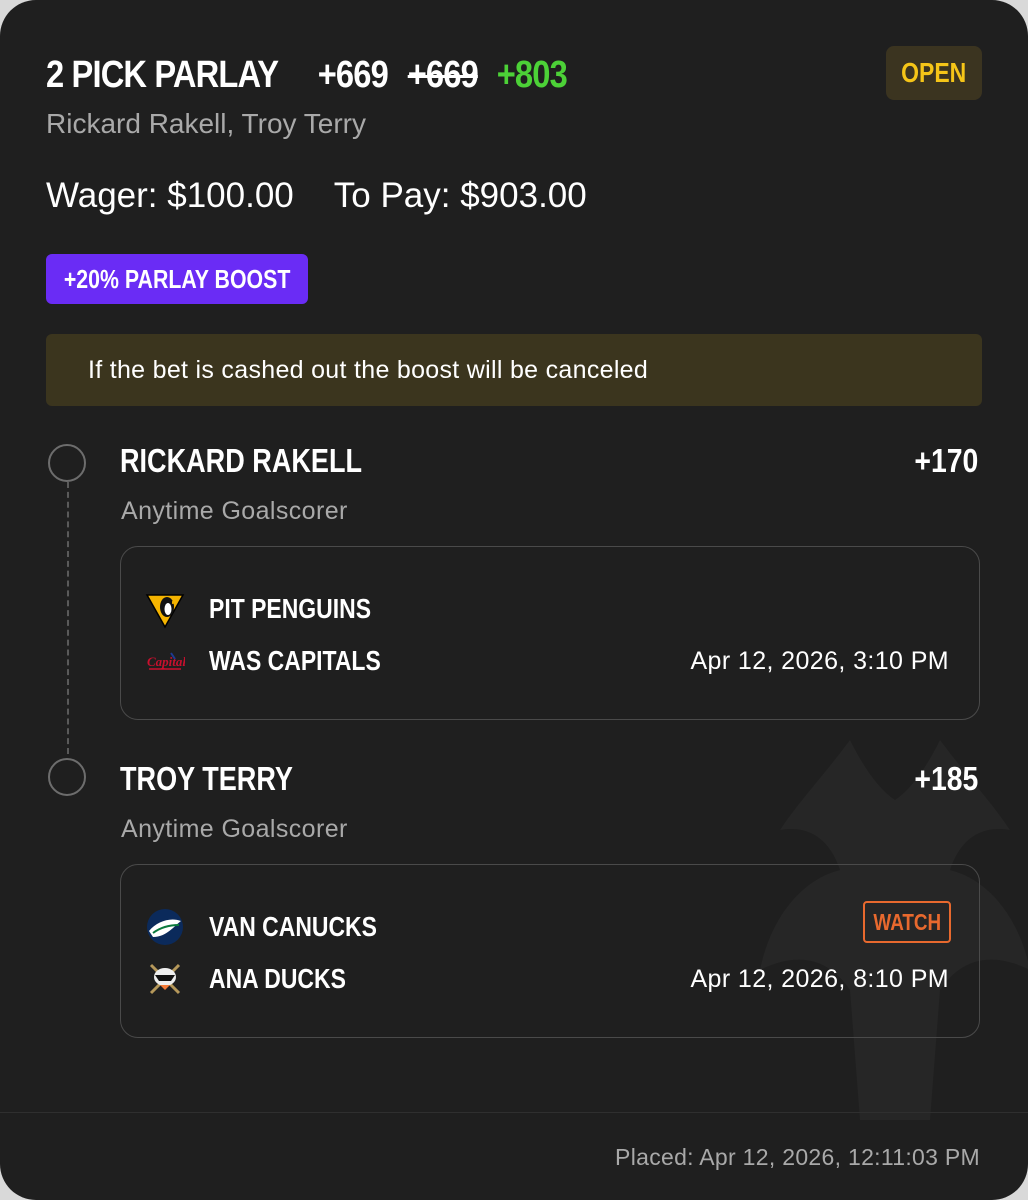 This screenshot has height=1200, width=1028. Describe the element at coordinates (353, 74) in the screenshot. I see `parlay-odds: +669` at that location.